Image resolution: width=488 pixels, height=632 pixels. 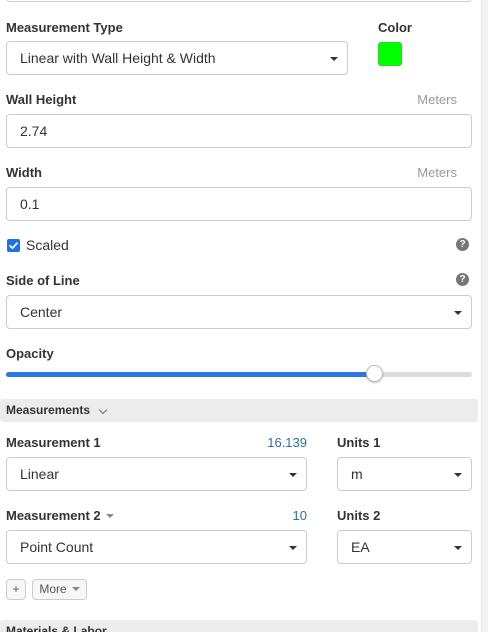 What do you see at coordinates (53, 515) in the screenshot?
I see `measurement-2-label-text: Measurement 2` at bounding box center [53, 515].